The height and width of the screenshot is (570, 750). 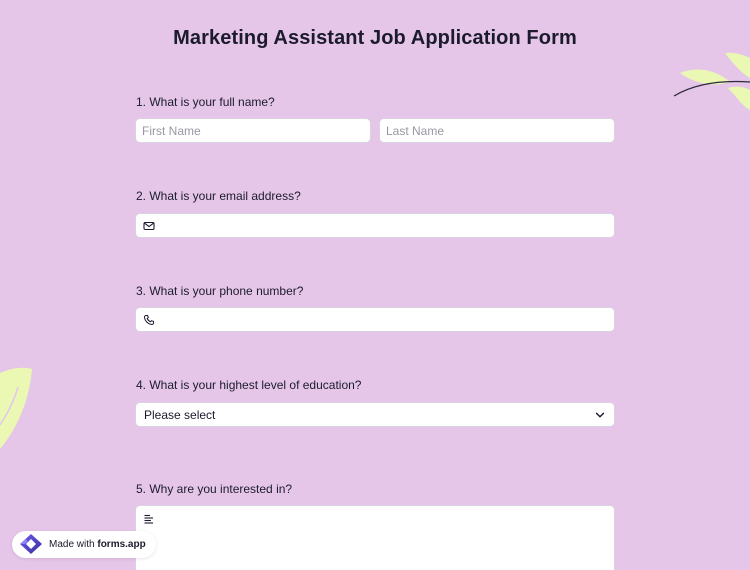 I want to click on page-title: Marketing Assistant Job Application Form, so click(x=375, y=38).